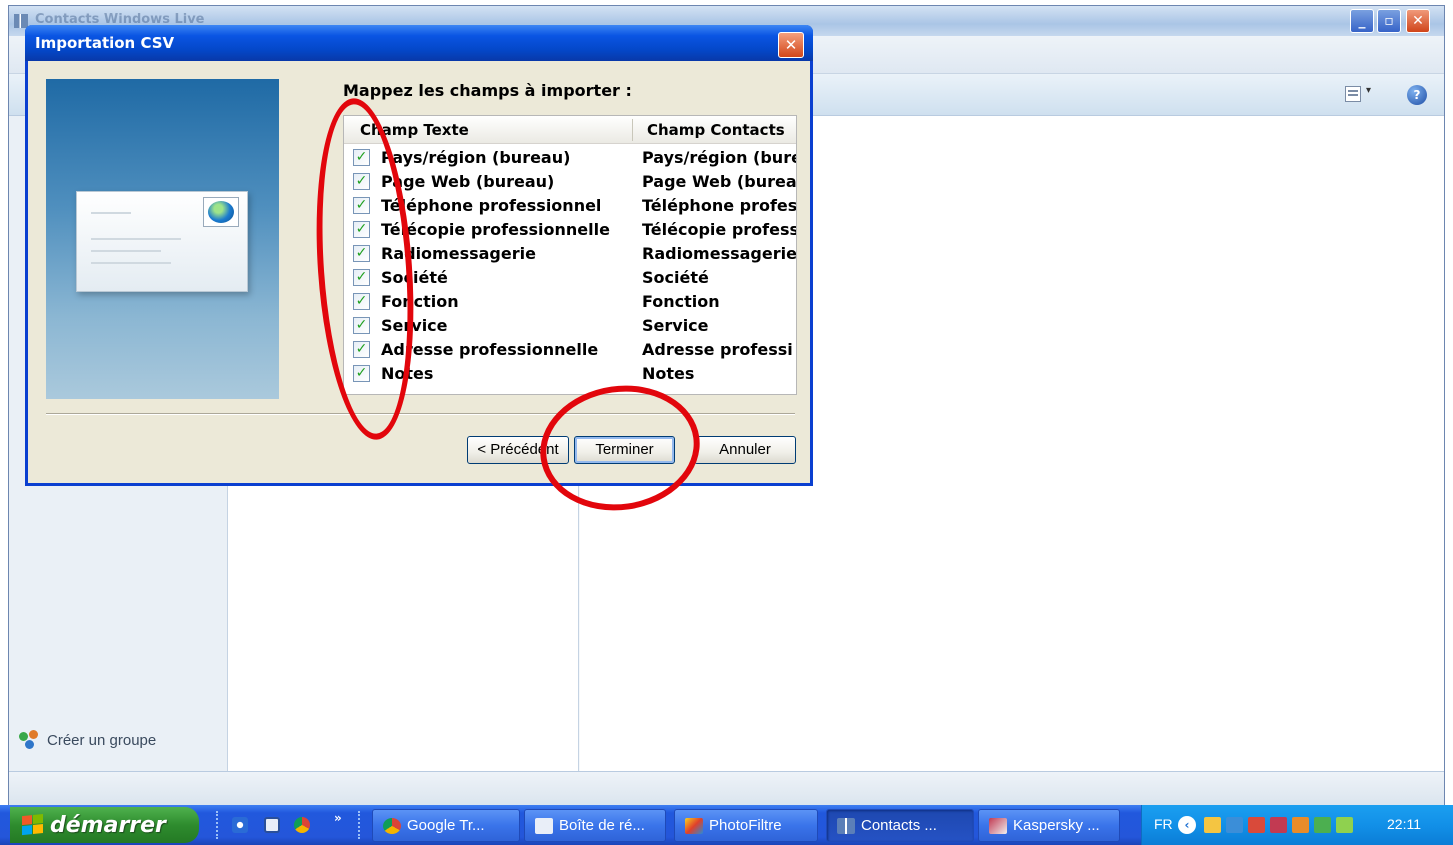 This screenshot has width=1453, height=845. Describe the element at coordinates (570, 302) in the screenshot. I see `mapping-row: ✓ Fonction Fonction` at that location.